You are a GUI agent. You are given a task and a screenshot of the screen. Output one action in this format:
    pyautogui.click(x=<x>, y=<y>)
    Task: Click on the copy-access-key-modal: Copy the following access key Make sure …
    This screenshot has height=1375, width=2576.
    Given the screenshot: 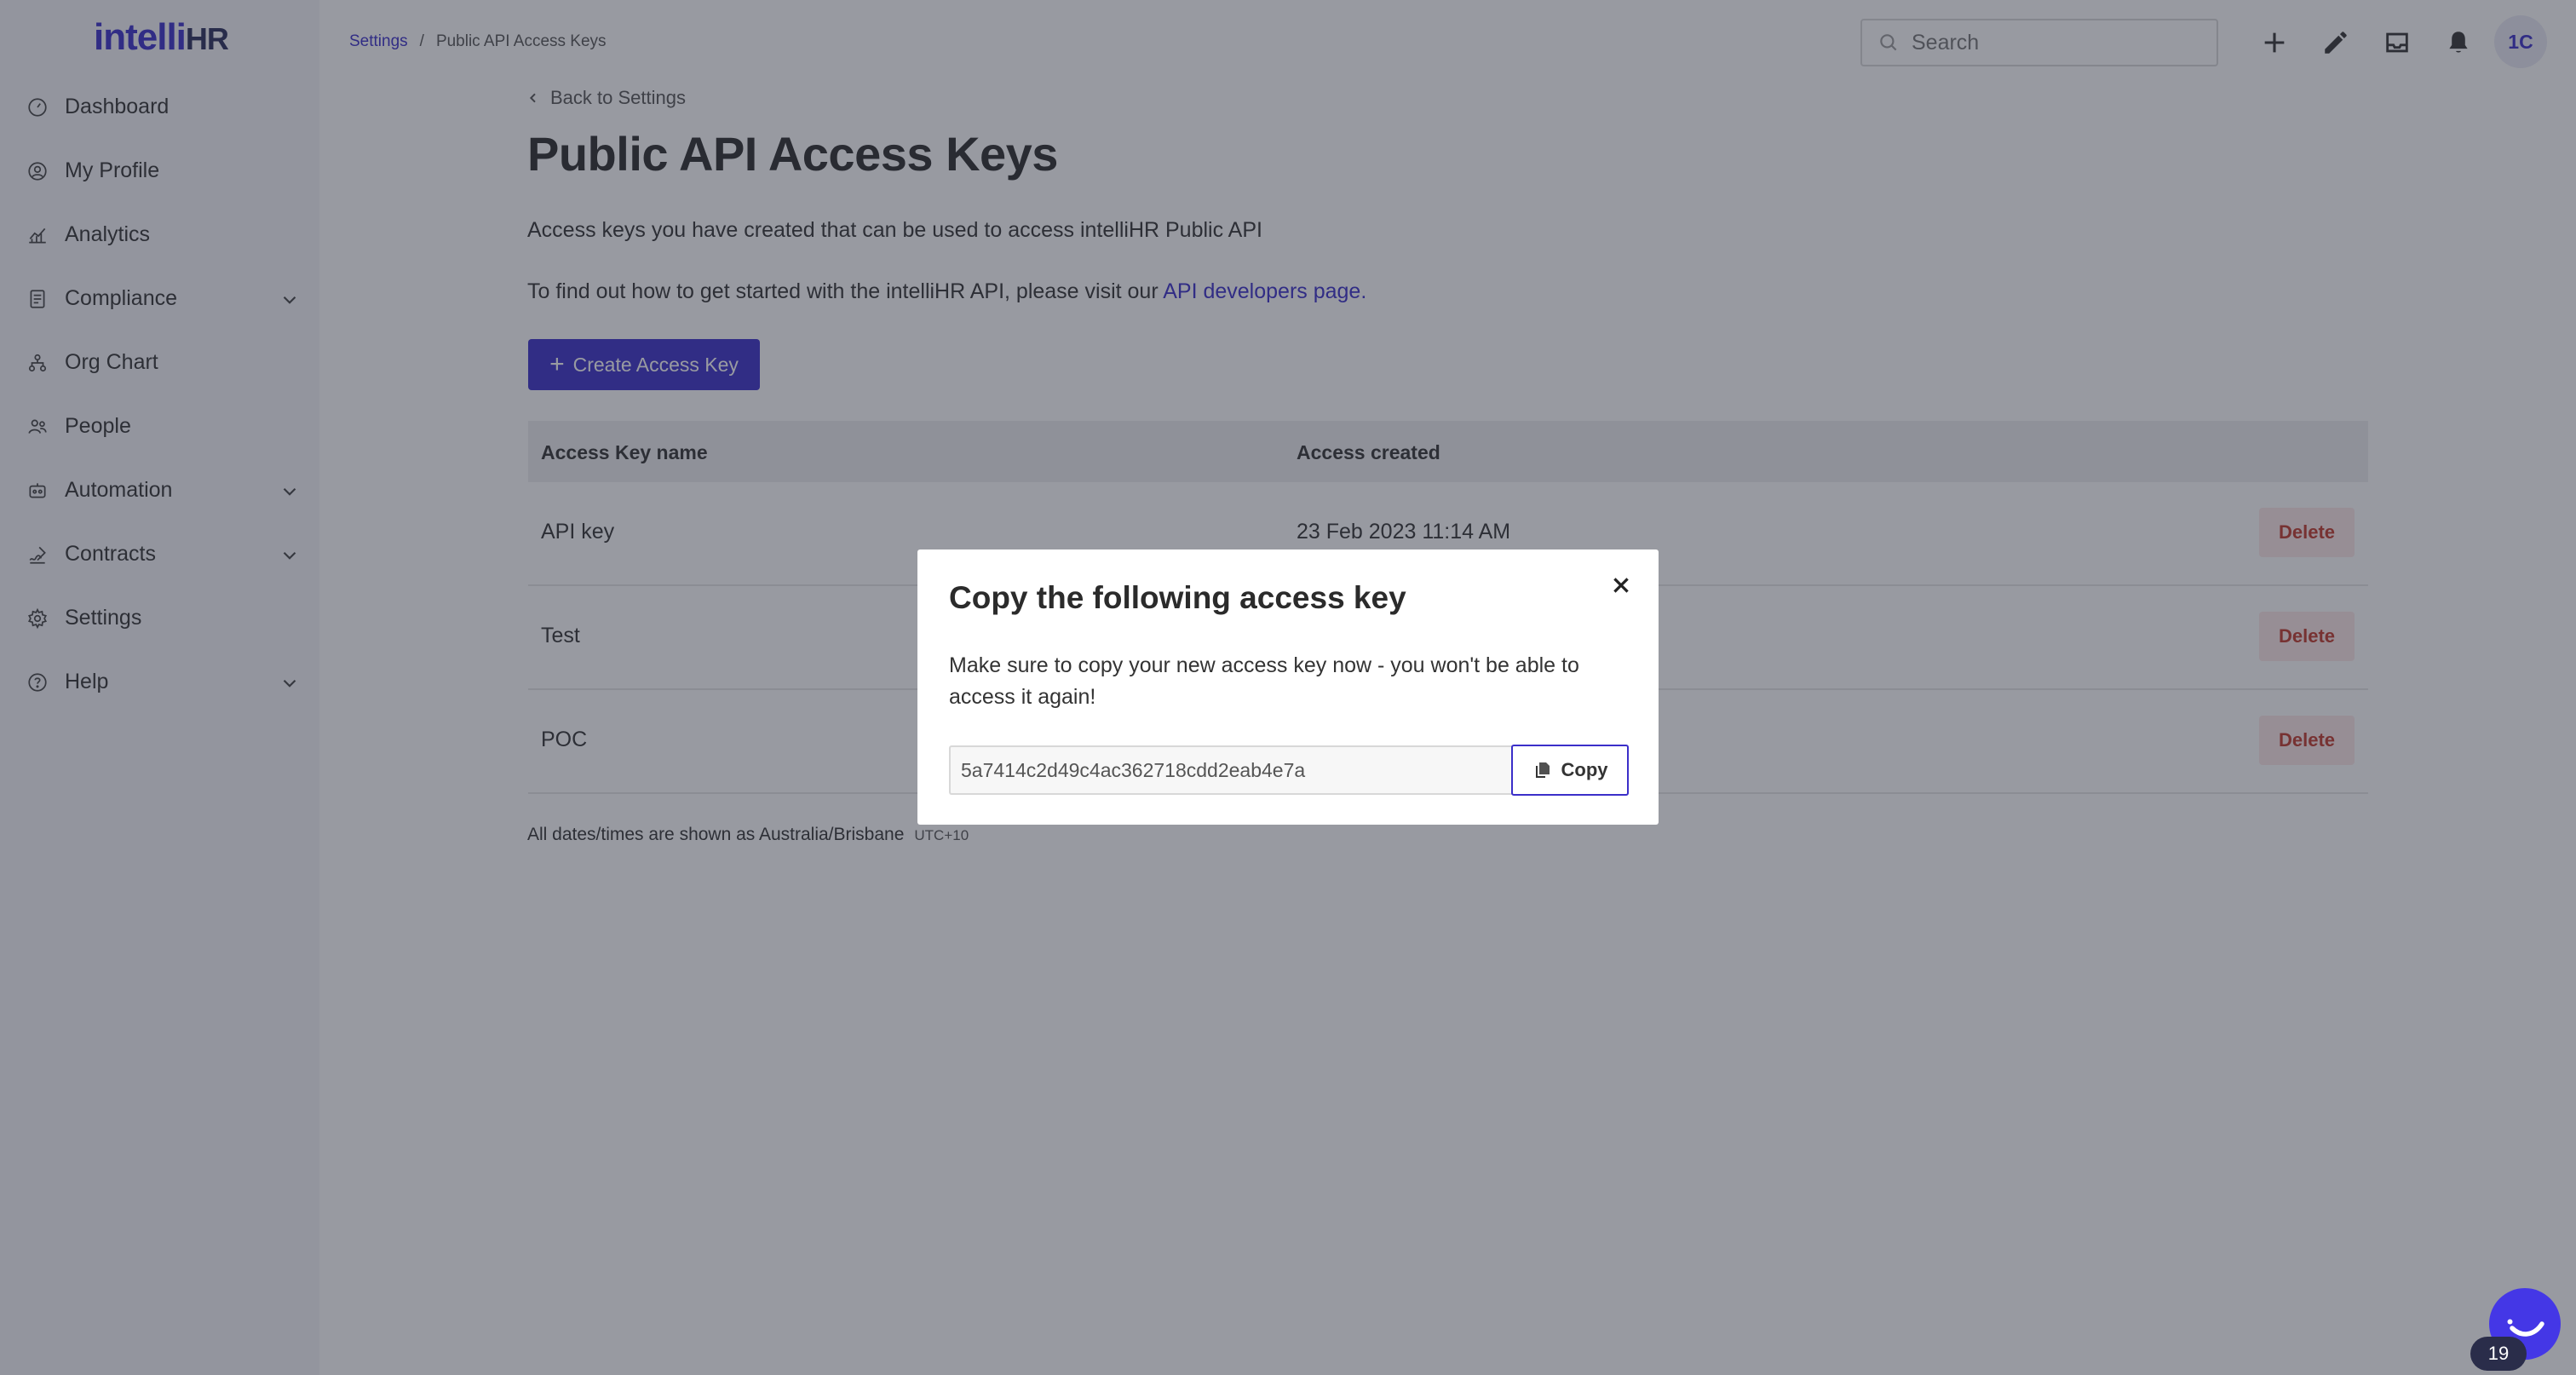 What is the action you would take?
    pyautogui.click(x=1288, y=687)
    